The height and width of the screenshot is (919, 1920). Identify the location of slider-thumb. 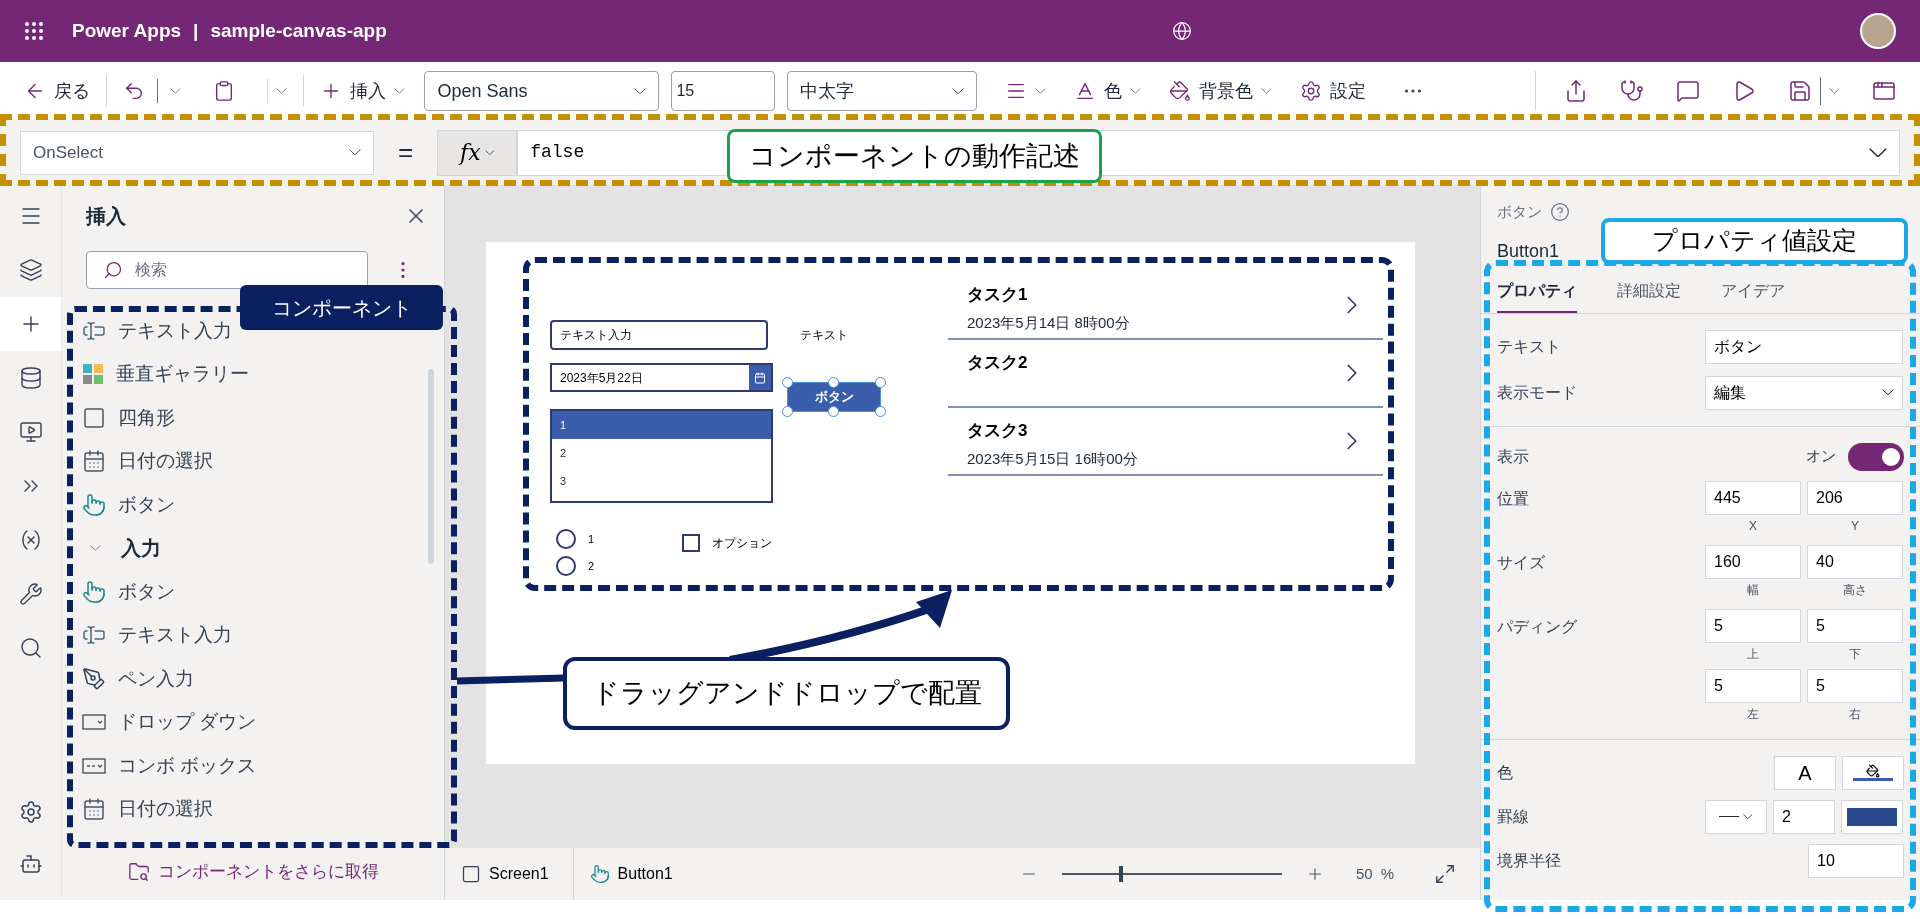
(1121, 874).